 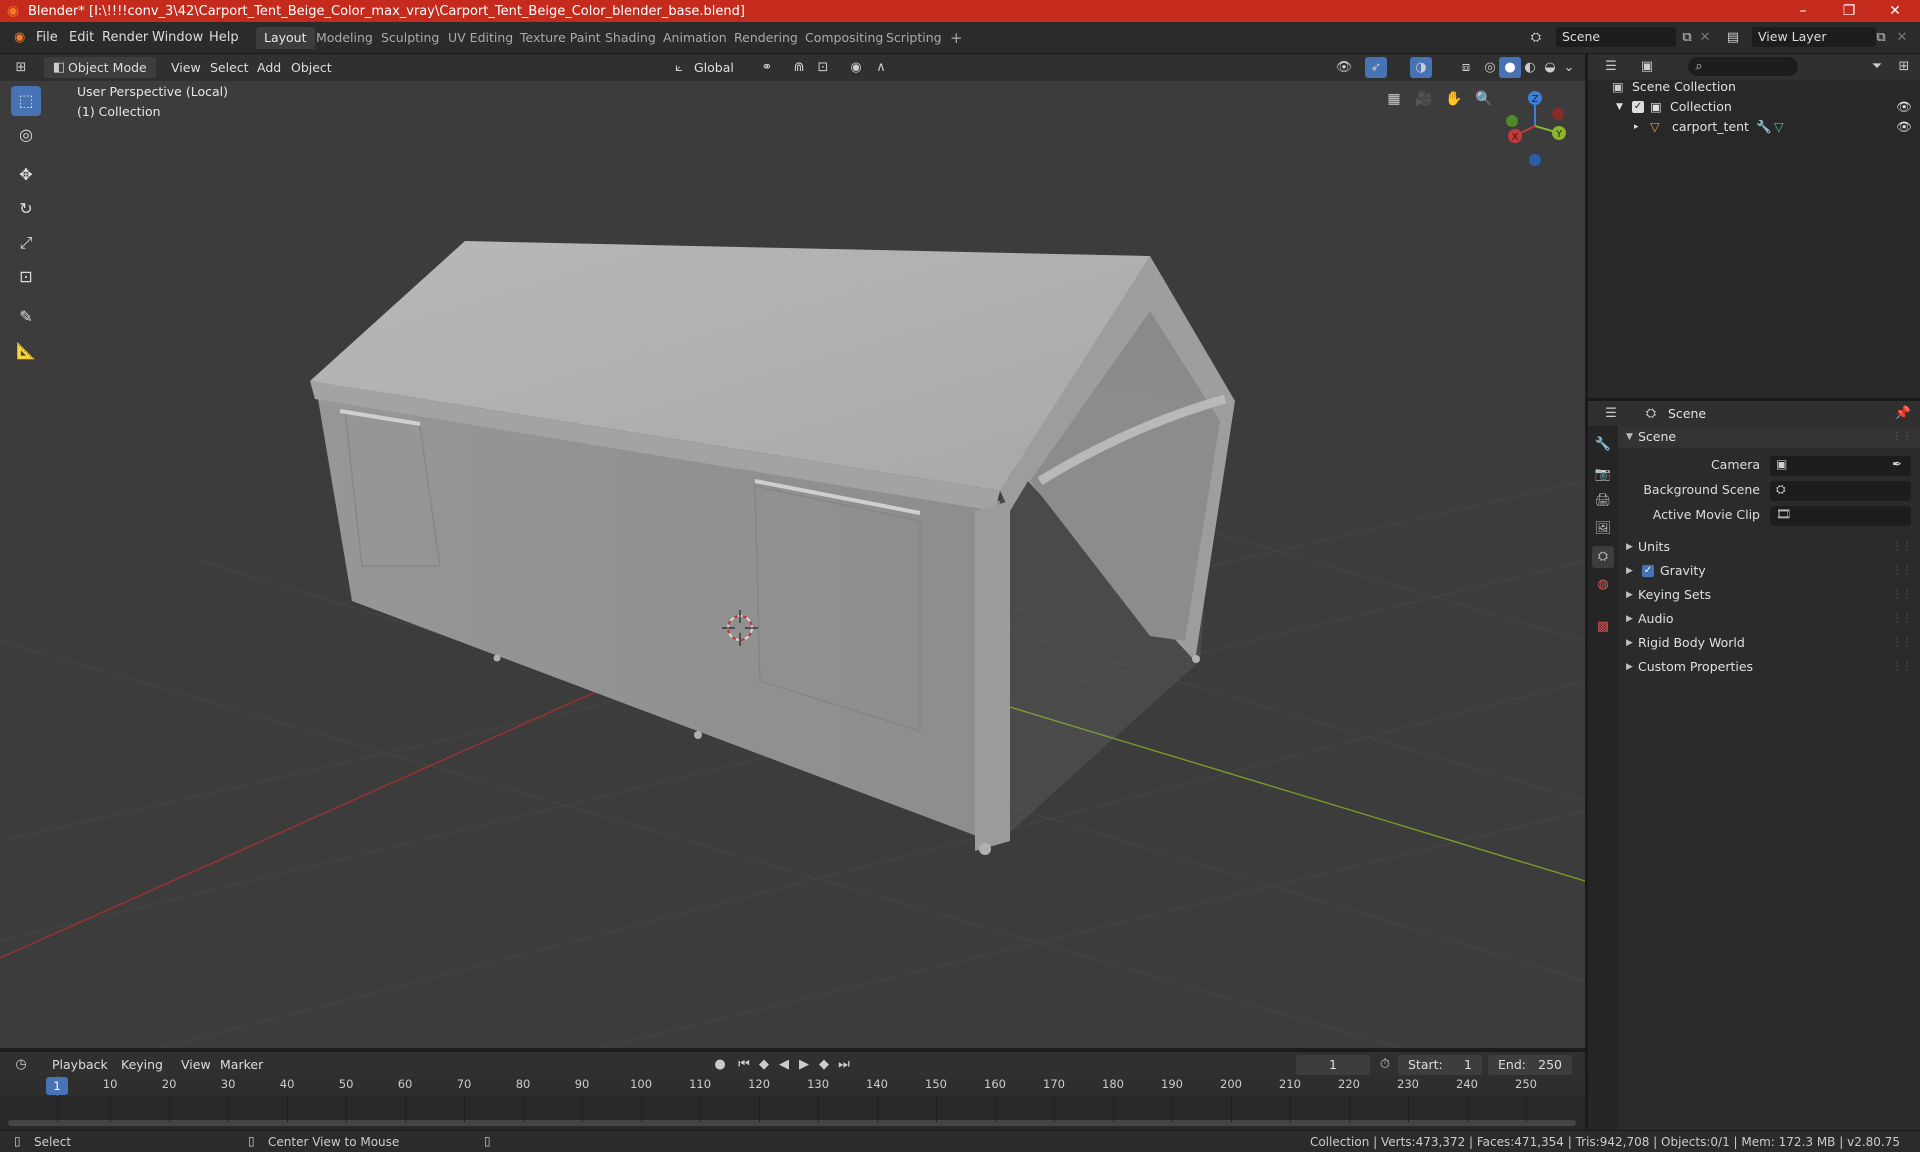 What do you see at coordinates (26, 135) in the screenshot?
I see `cursor-tool-icon: ◎` at bounding box center [26, 135].